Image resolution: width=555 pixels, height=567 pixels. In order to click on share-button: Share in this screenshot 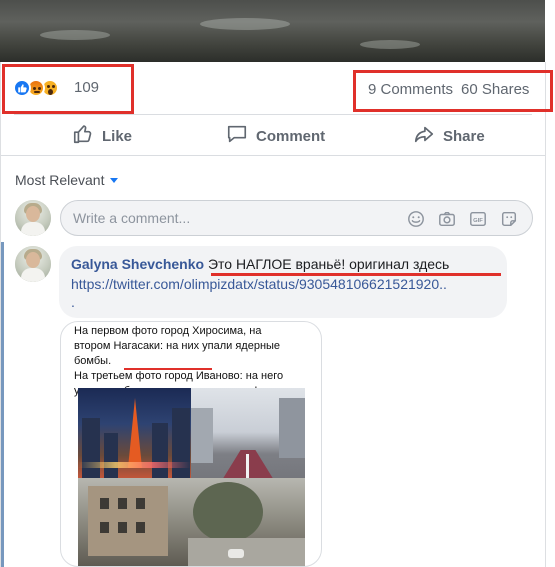, I will do `click(449, 136)`.